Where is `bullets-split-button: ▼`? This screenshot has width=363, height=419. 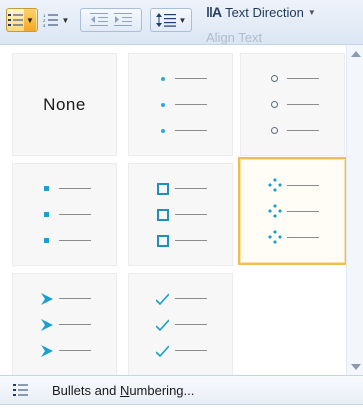 bullets-split-button: ▼ is located at coordinates (22, 20).